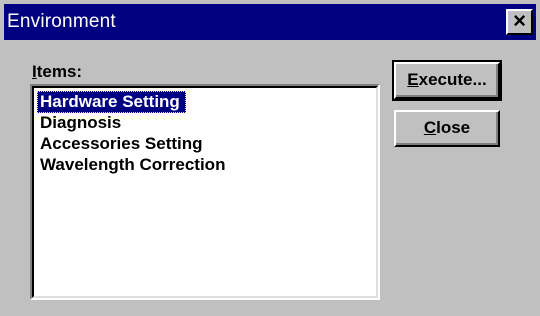 The height and width of the screenshot is (316, 540). I want to click on close-window-button: ×, so click(519, 22).